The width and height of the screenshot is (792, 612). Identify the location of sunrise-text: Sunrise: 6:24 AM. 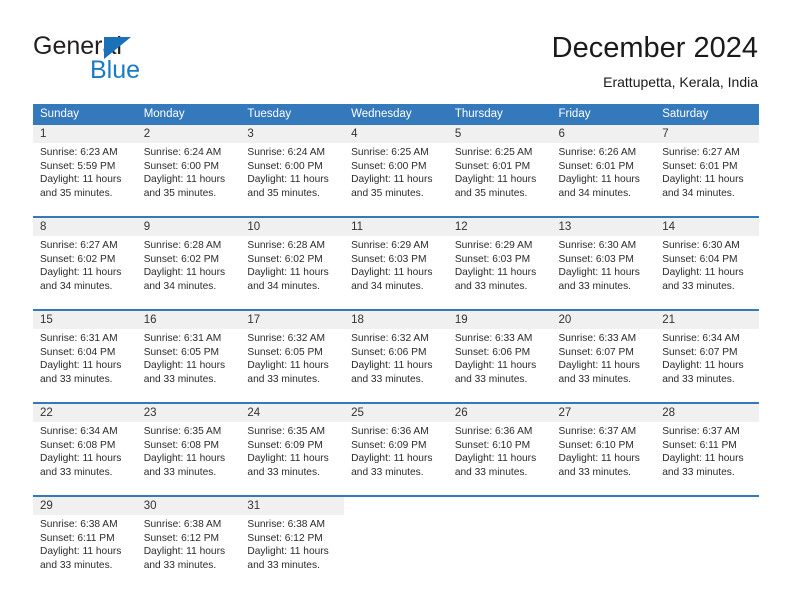
(182, 152).